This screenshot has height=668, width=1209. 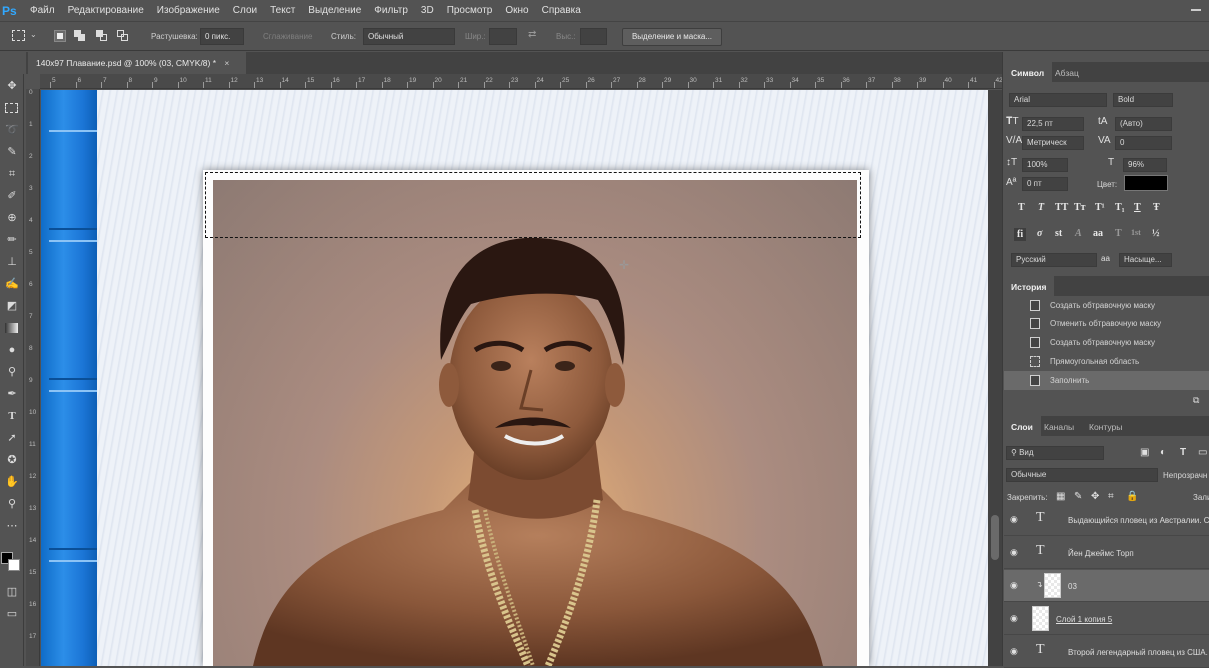 What do you see at coordinates (33, 34) in the screenshot?
I see `chevron-down-icon: ⌄` at bounding box center [33, 34].